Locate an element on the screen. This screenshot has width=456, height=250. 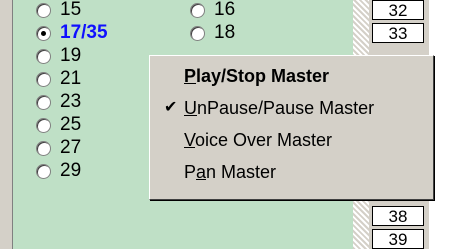
radio-19: 19 is located at coordinates (58, 56).